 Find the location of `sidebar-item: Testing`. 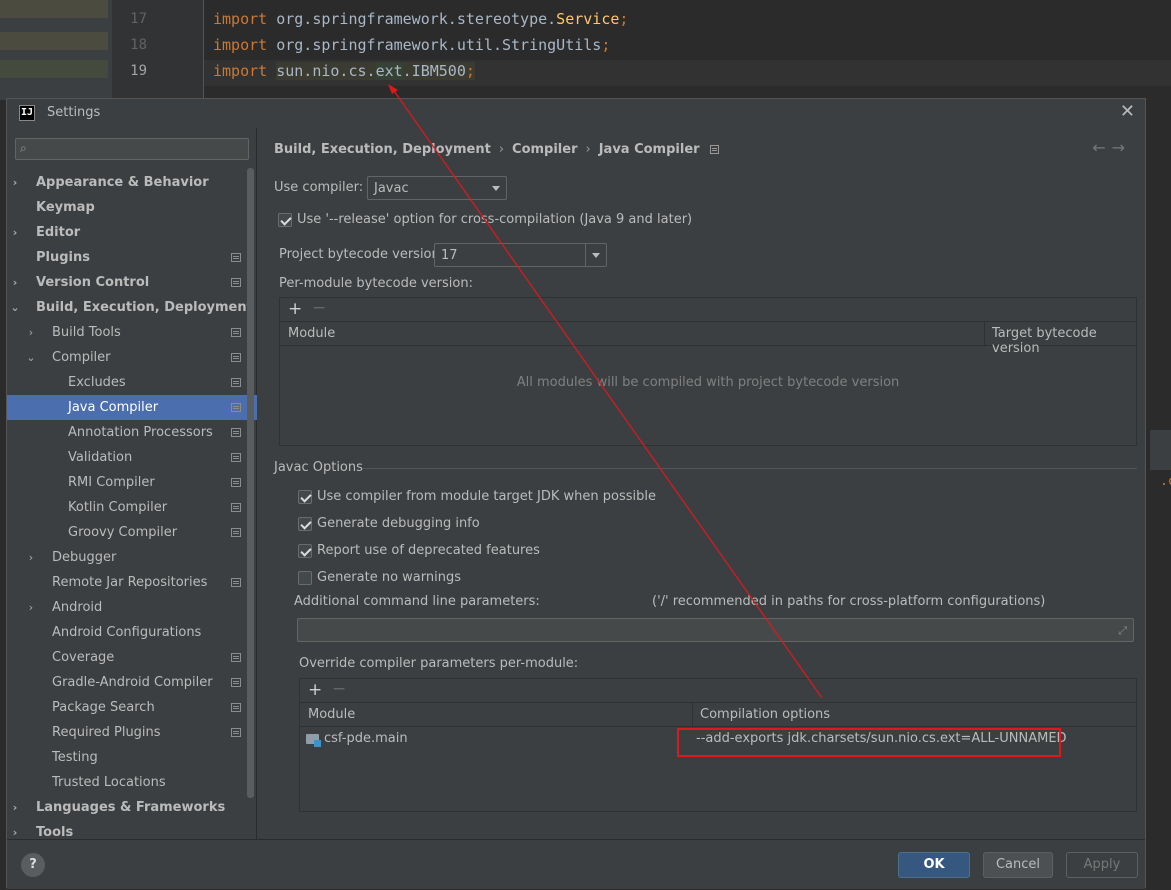

sidebar-item: Testing is located at coordinates (132, 757).